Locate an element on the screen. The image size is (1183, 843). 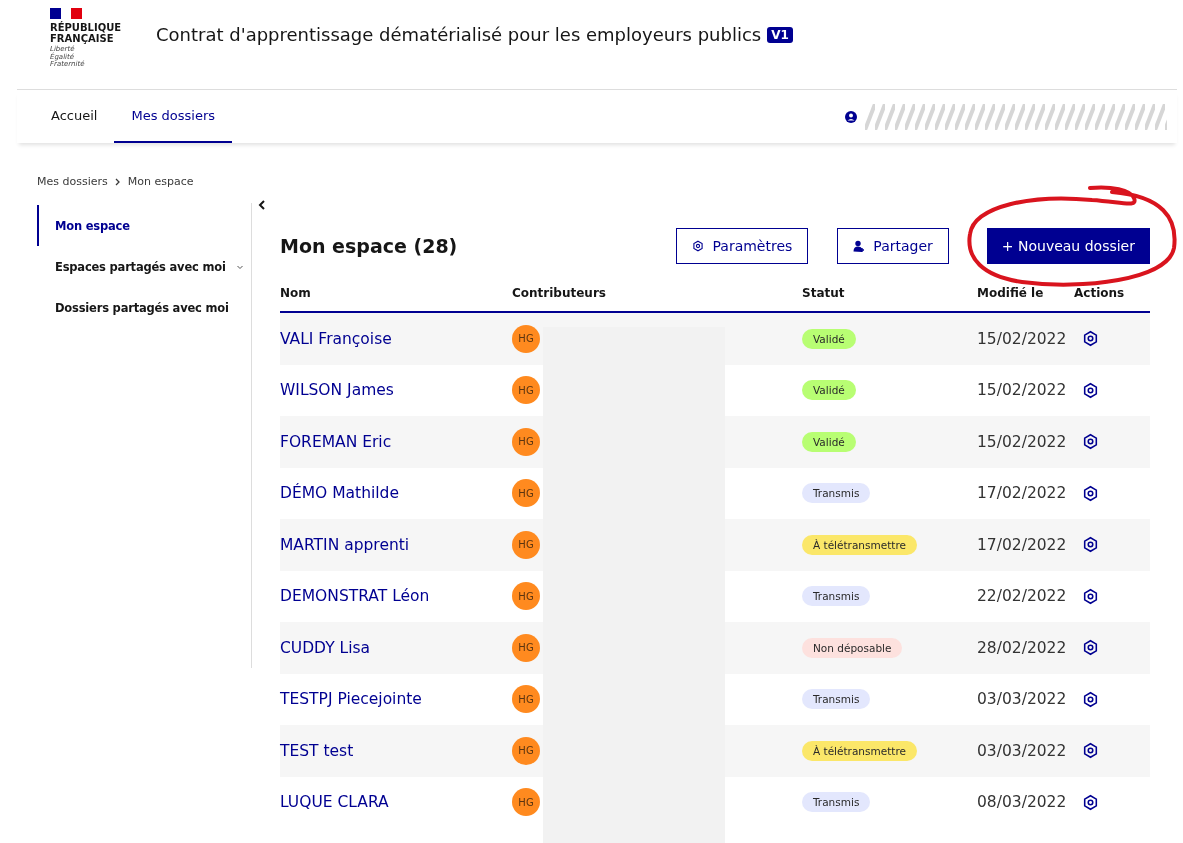
record-link: WILSON James is located at coordinates (337, 390).